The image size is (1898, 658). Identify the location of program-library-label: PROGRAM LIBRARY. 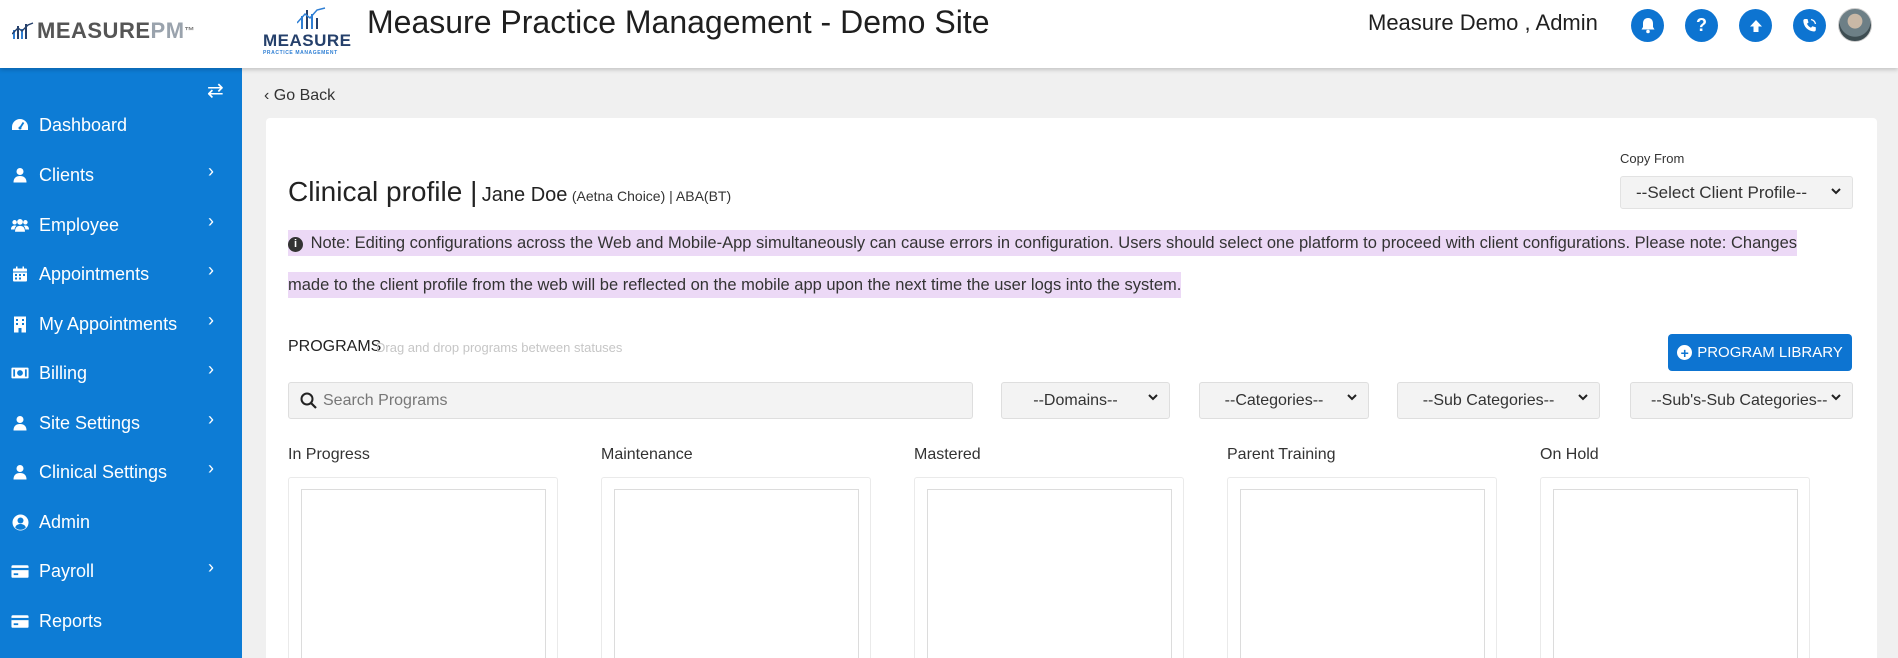
(1770, 352).